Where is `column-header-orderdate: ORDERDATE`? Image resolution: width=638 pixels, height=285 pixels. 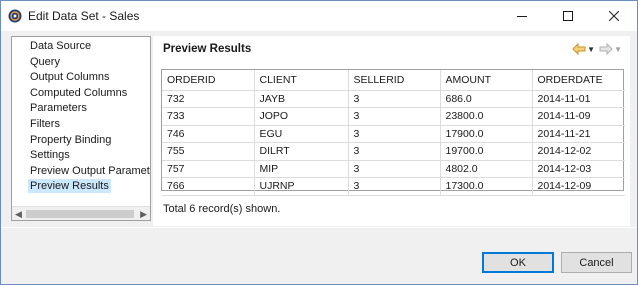 column-header-orderdate: ORDERDATE is located at coordinates (578, 80).